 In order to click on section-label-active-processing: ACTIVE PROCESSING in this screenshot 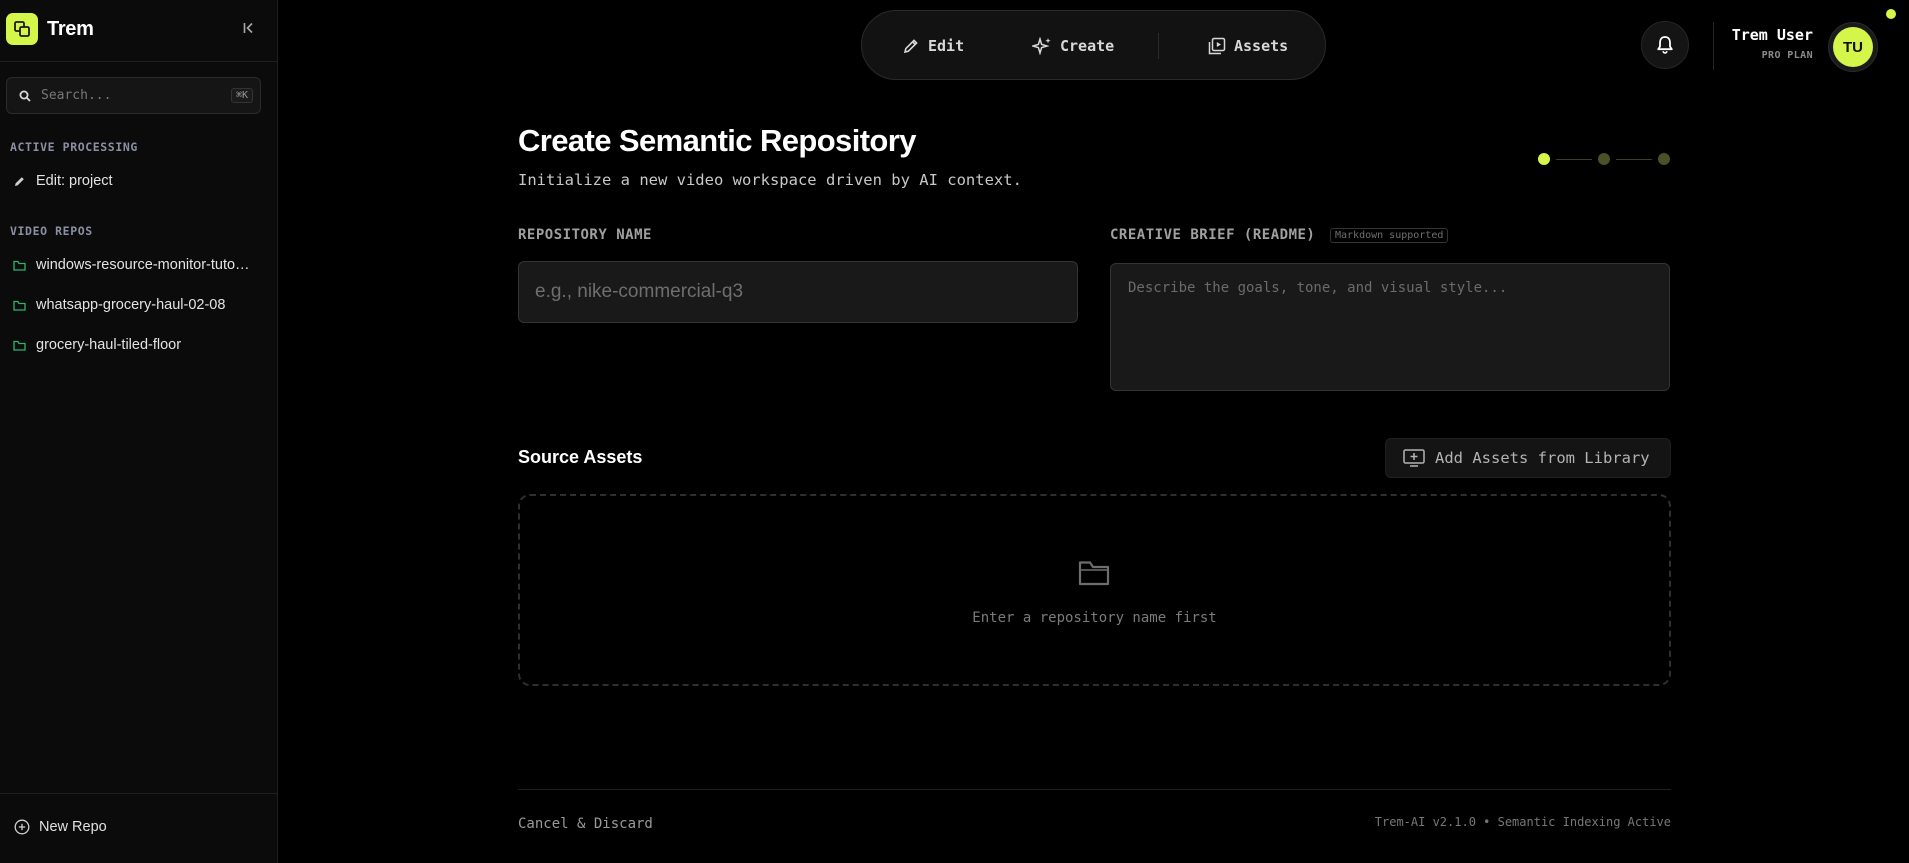, I will do `click(74, 147)`.